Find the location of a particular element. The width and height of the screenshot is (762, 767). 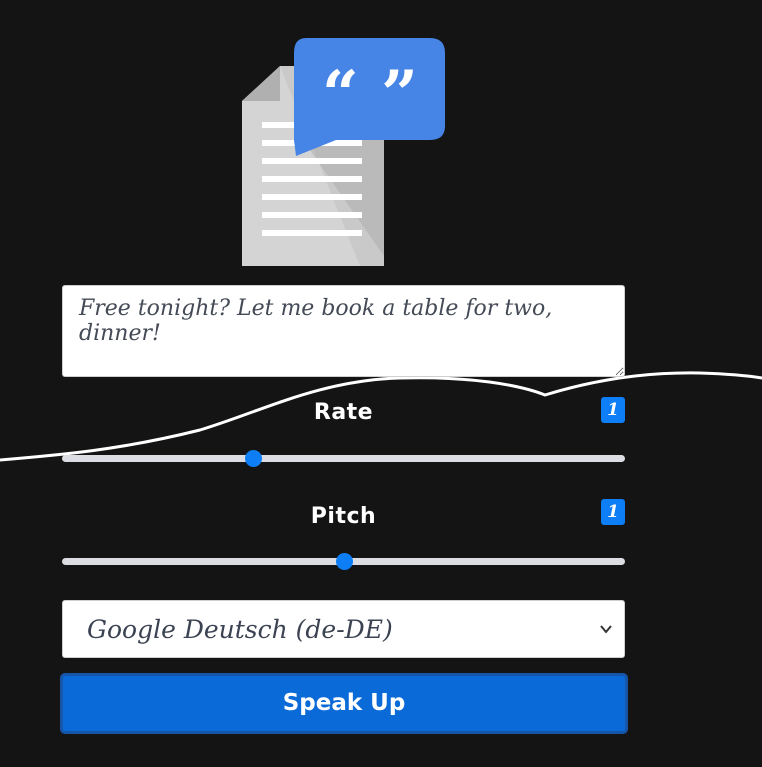

chevron-down-icon is located at coordinates (606, 629).